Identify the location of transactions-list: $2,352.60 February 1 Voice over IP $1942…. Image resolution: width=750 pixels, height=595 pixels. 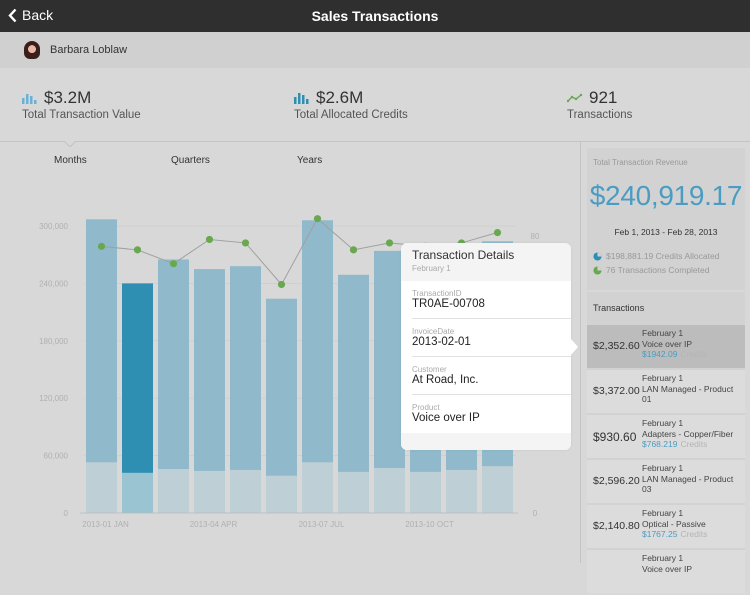
(666, 460).